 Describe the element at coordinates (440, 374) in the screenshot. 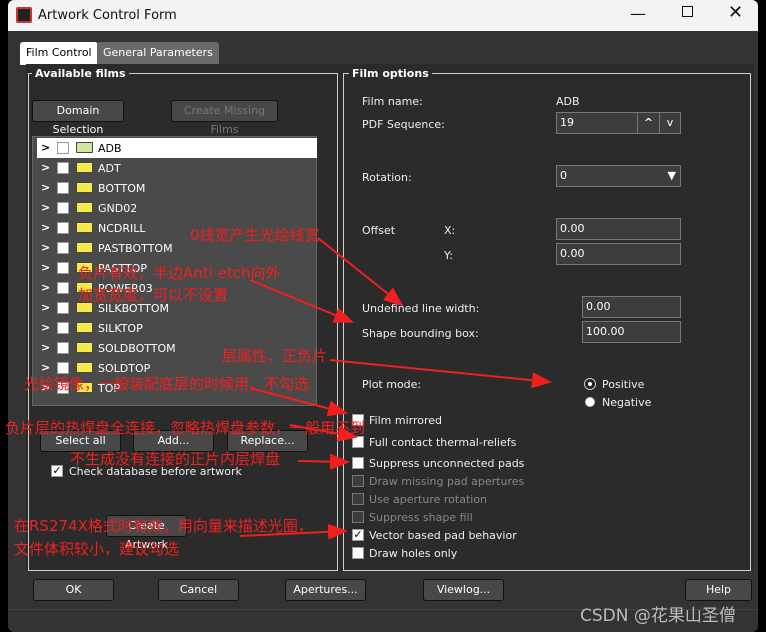

I see `arrow-plot-mode` at that location.